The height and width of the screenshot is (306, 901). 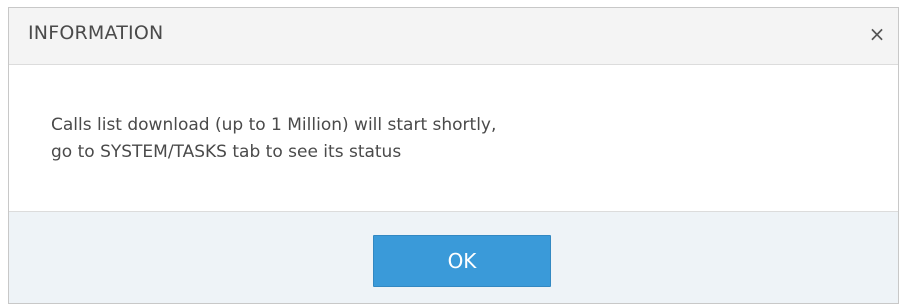 I want to click on message-line-2: go to SYSTEM/TASKS tab to see its status, so click(x=226, y=152).